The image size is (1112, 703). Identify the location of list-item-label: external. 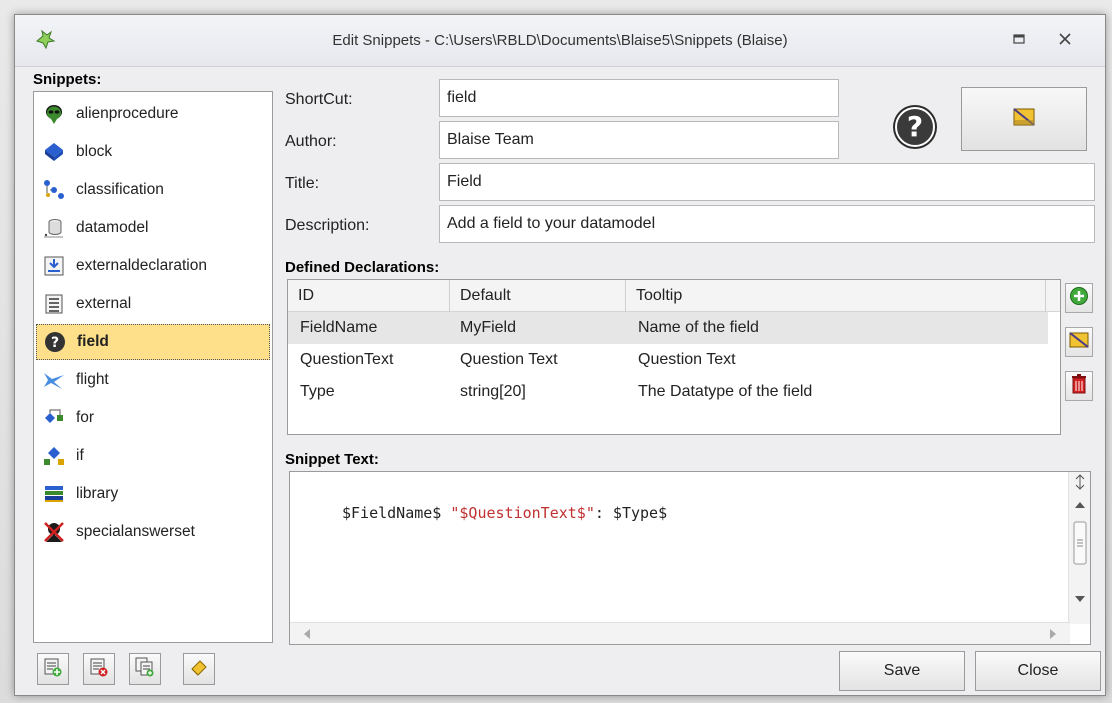
(104, 303).